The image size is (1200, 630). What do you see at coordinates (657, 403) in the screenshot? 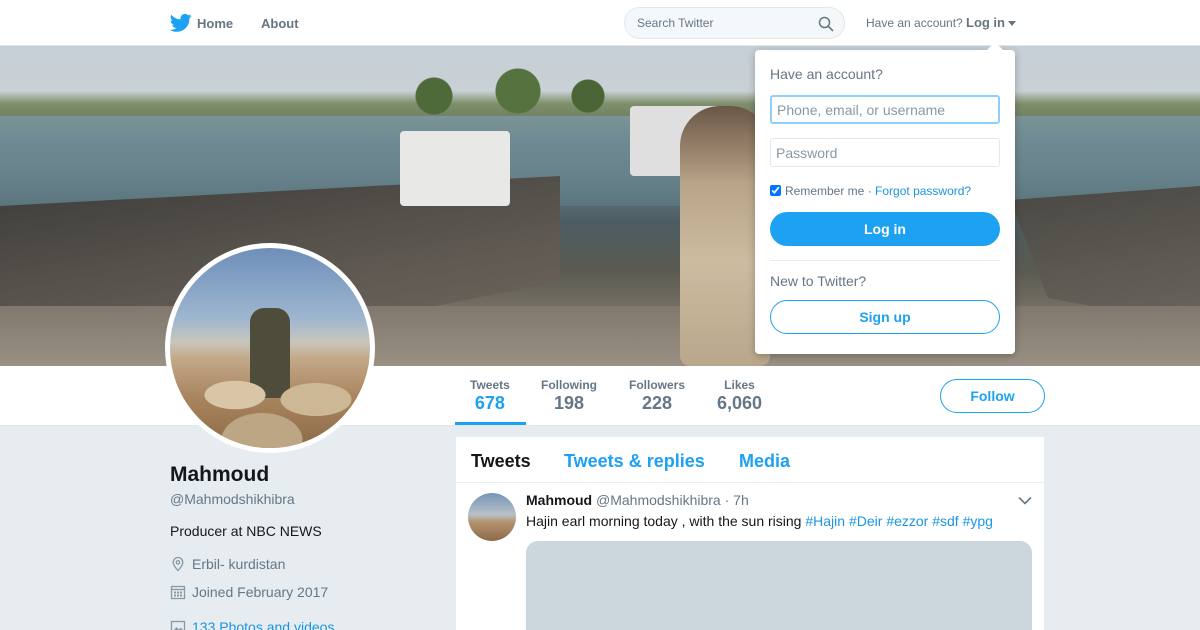
I see `stat-value: 228` at bounding box center [657, 403].